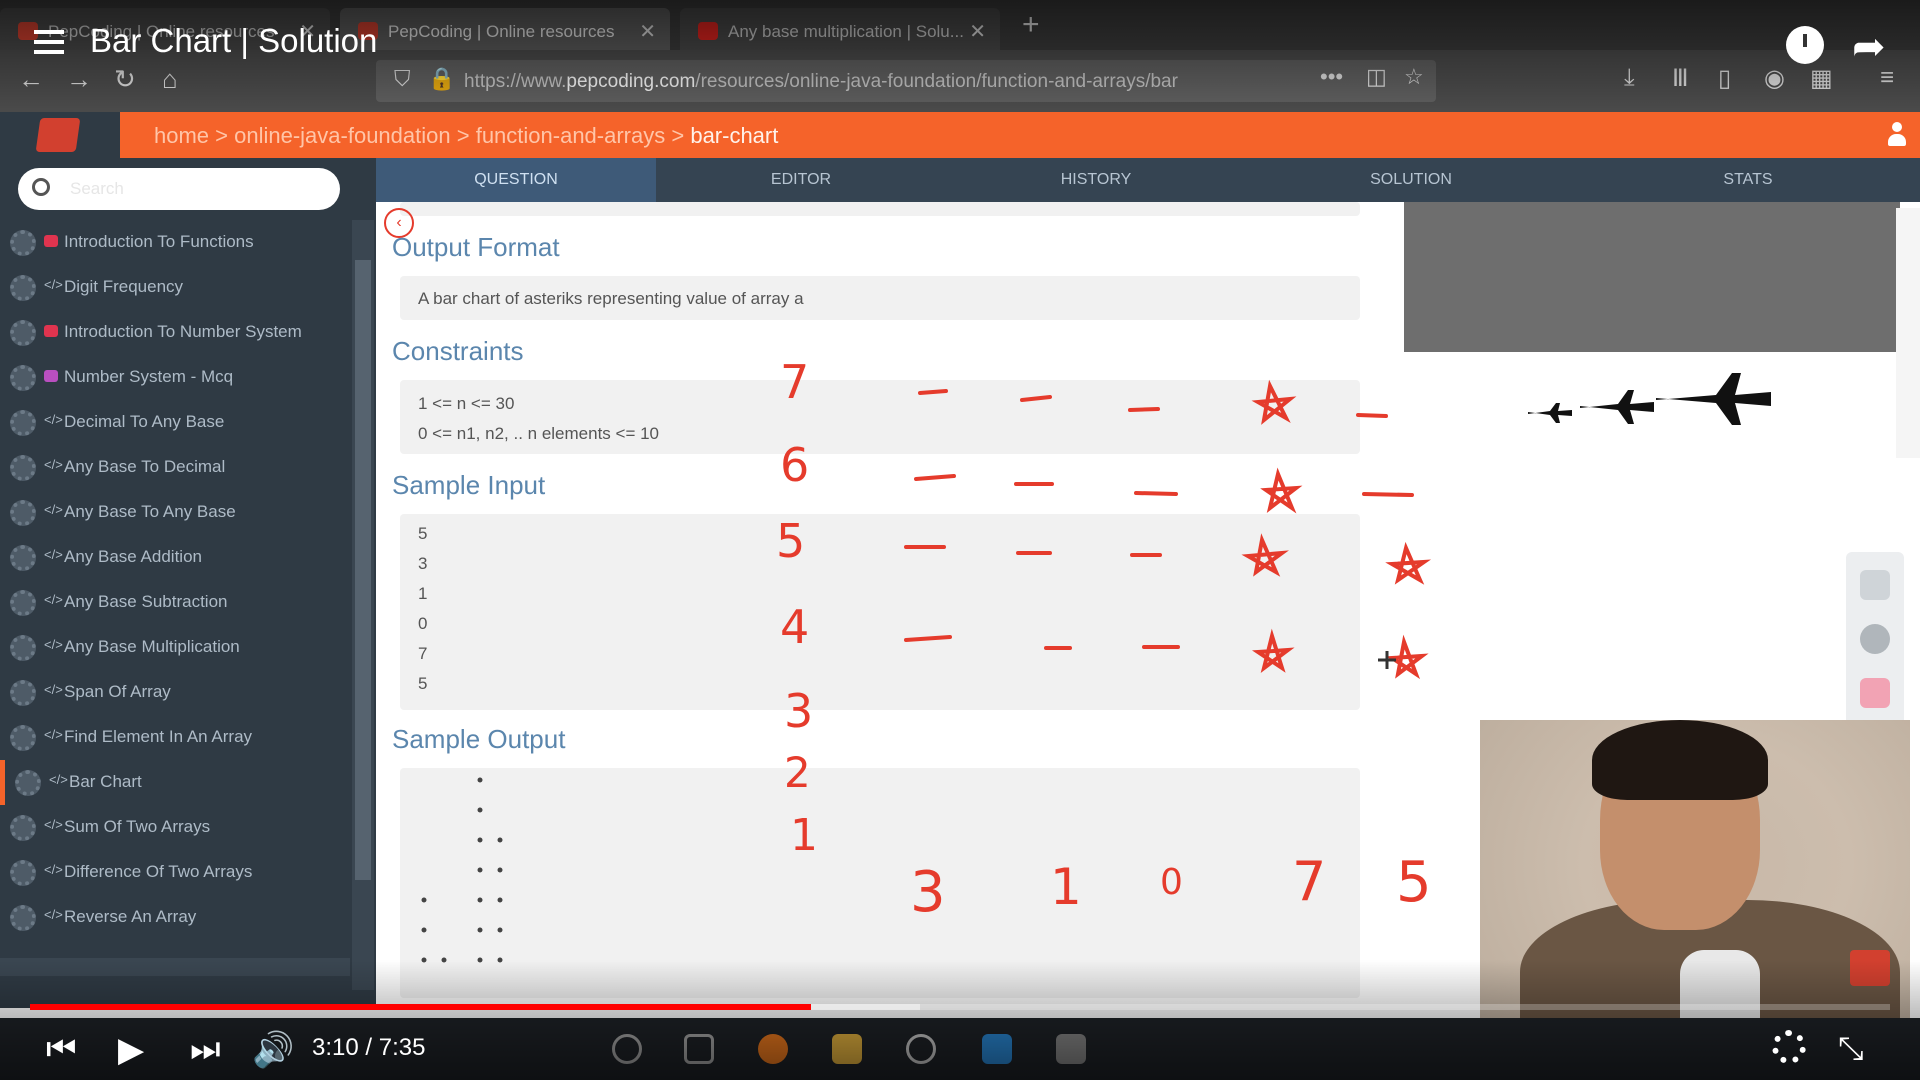 The image size is (1920, 1080). I want to click on eraser-icon, so click(1875, 693).